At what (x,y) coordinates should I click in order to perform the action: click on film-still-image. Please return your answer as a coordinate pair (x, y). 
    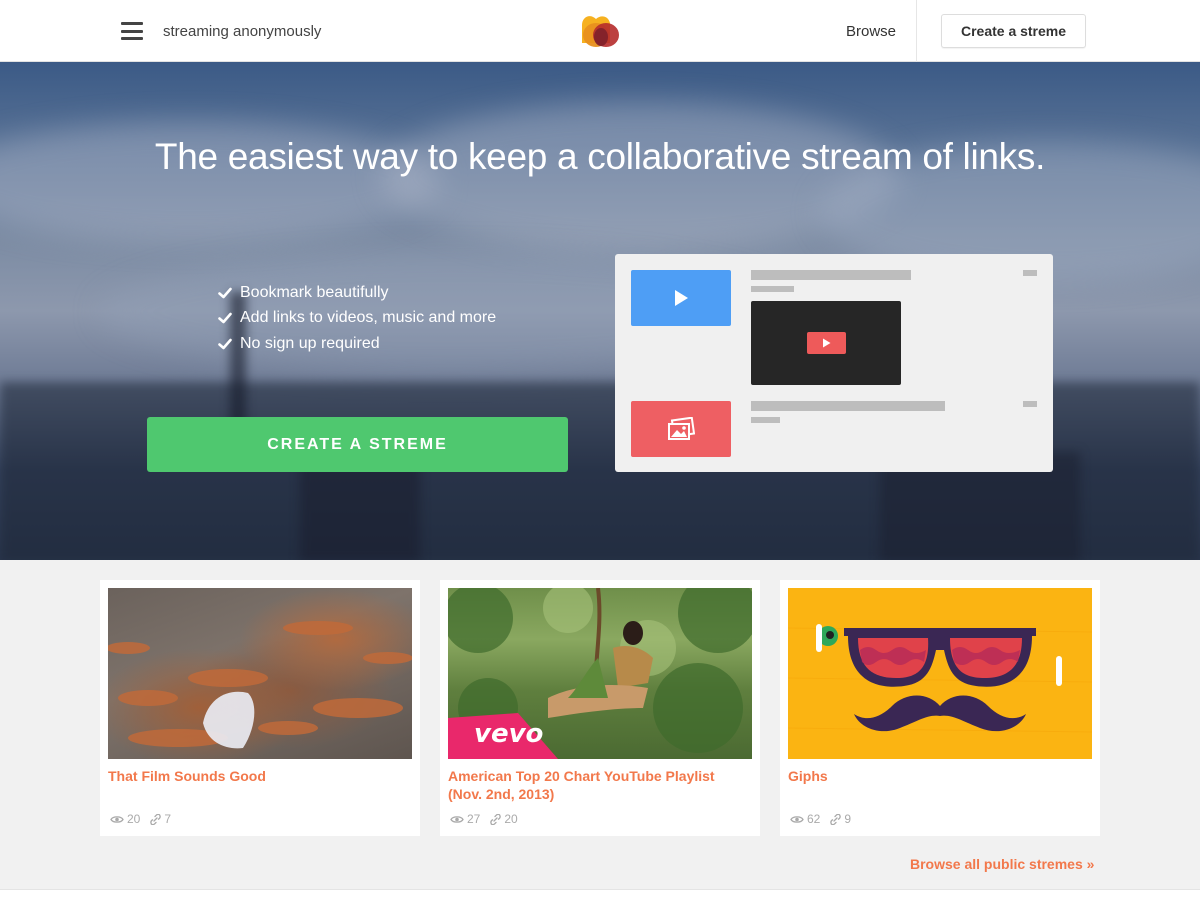
    Looking at the image, I should click on (260, 685).